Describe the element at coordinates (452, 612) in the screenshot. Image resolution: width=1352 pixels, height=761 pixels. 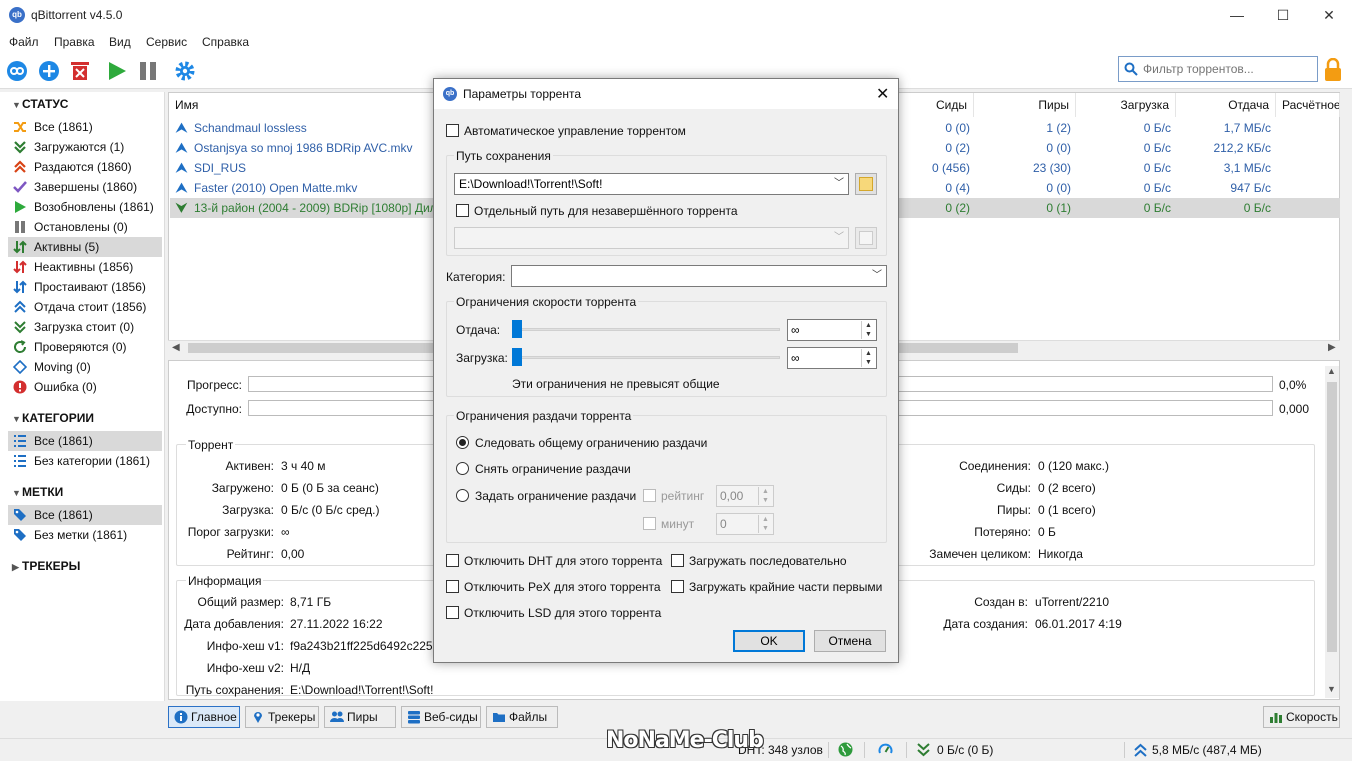
I see `disable-lsd-checkbox` at that location.